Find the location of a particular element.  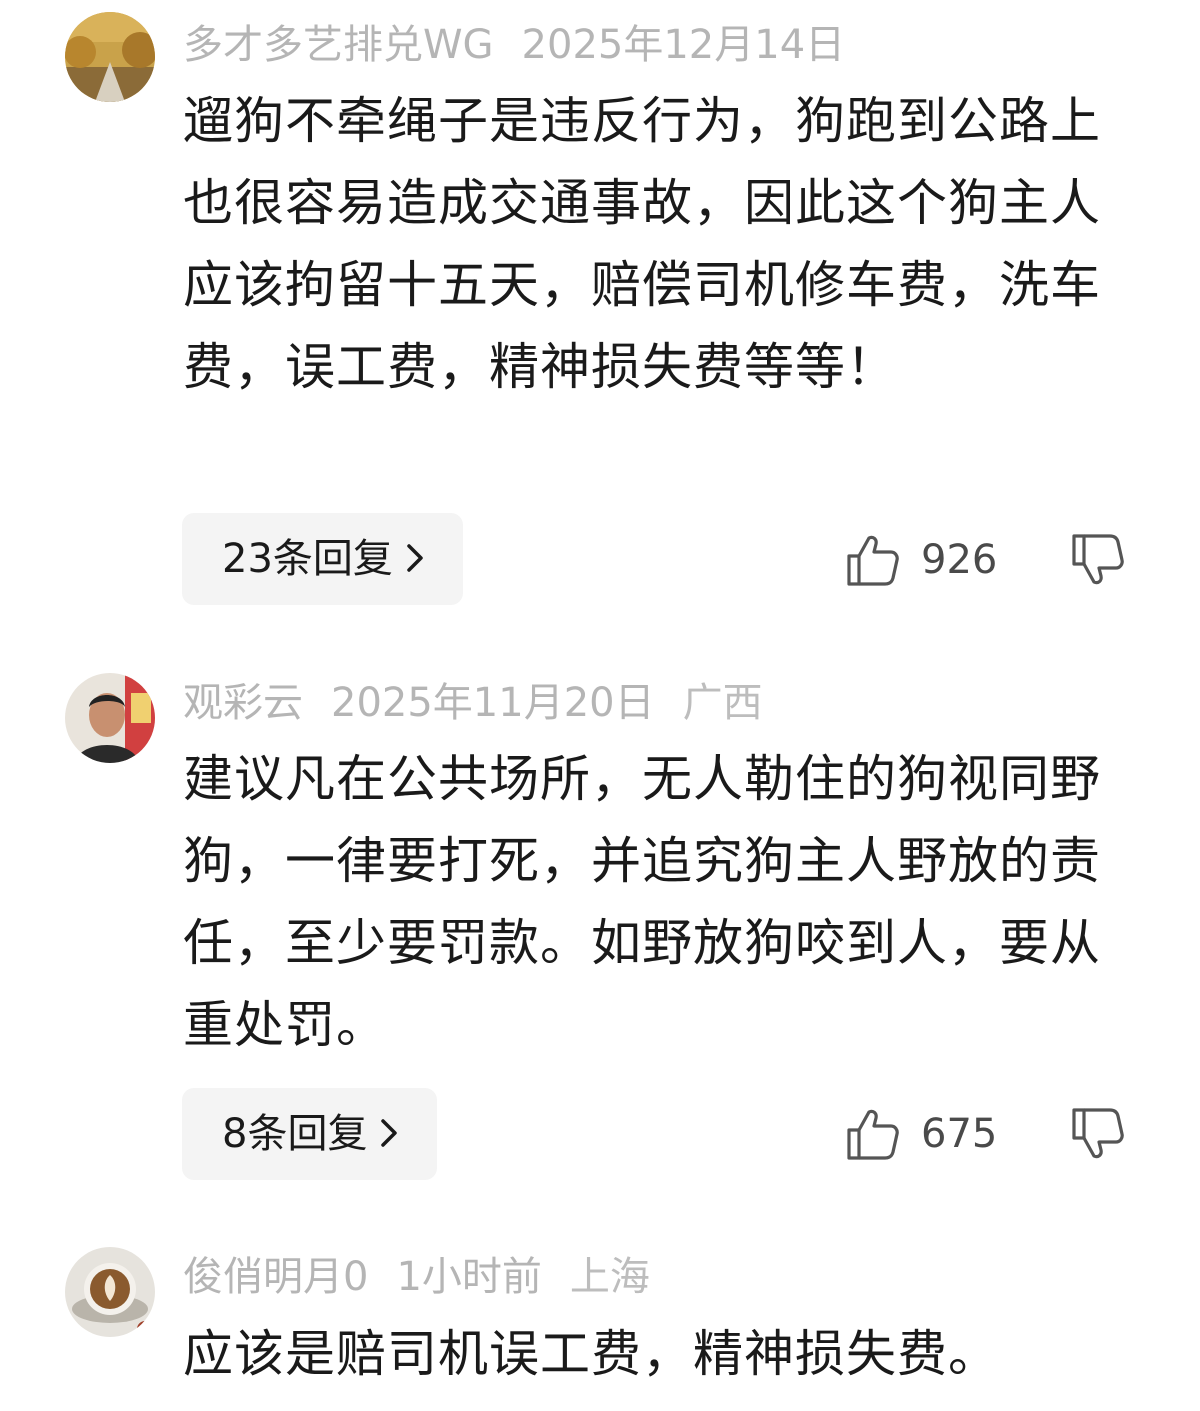

comment-meta: 观彩云 2025年11月20日 广西 is located at coordinates (487, 703).